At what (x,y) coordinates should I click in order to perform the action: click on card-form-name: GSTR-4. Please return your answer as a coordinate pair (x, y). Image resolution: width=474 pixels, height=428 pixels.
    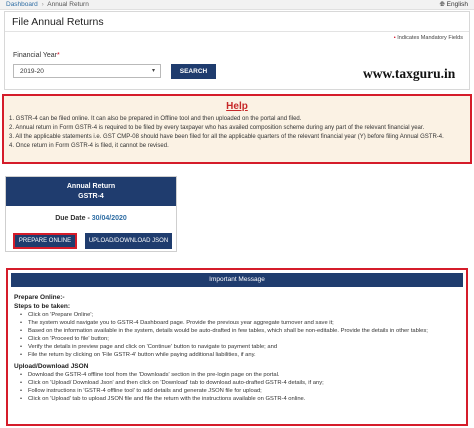
    Looking at the image, I should click on (91, 196).